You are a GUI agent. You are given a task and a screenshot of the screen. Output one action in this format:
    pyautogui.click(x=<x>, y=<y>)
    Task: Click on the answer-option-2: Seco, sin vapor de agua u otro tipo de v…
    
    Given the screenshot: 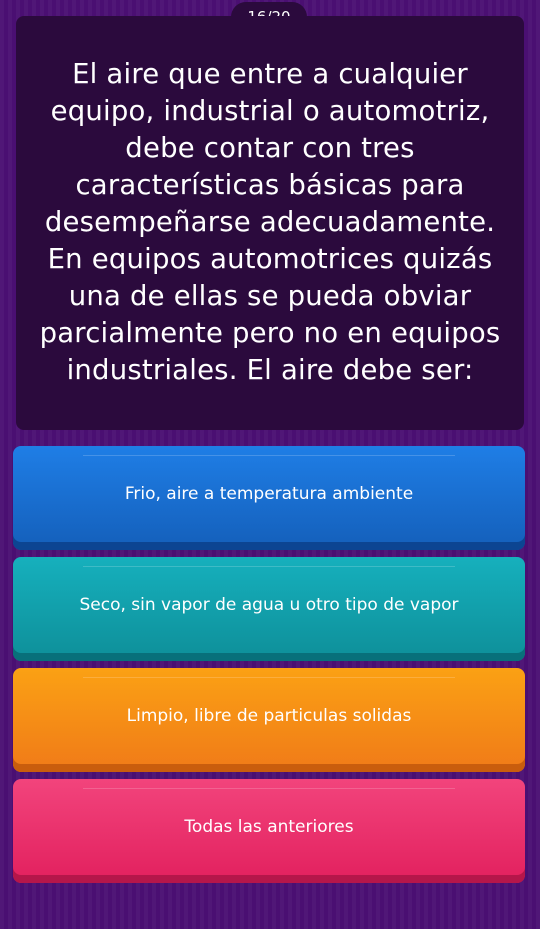 What is the action you would take?
    pyautogui.click(x=269, y=609)
    